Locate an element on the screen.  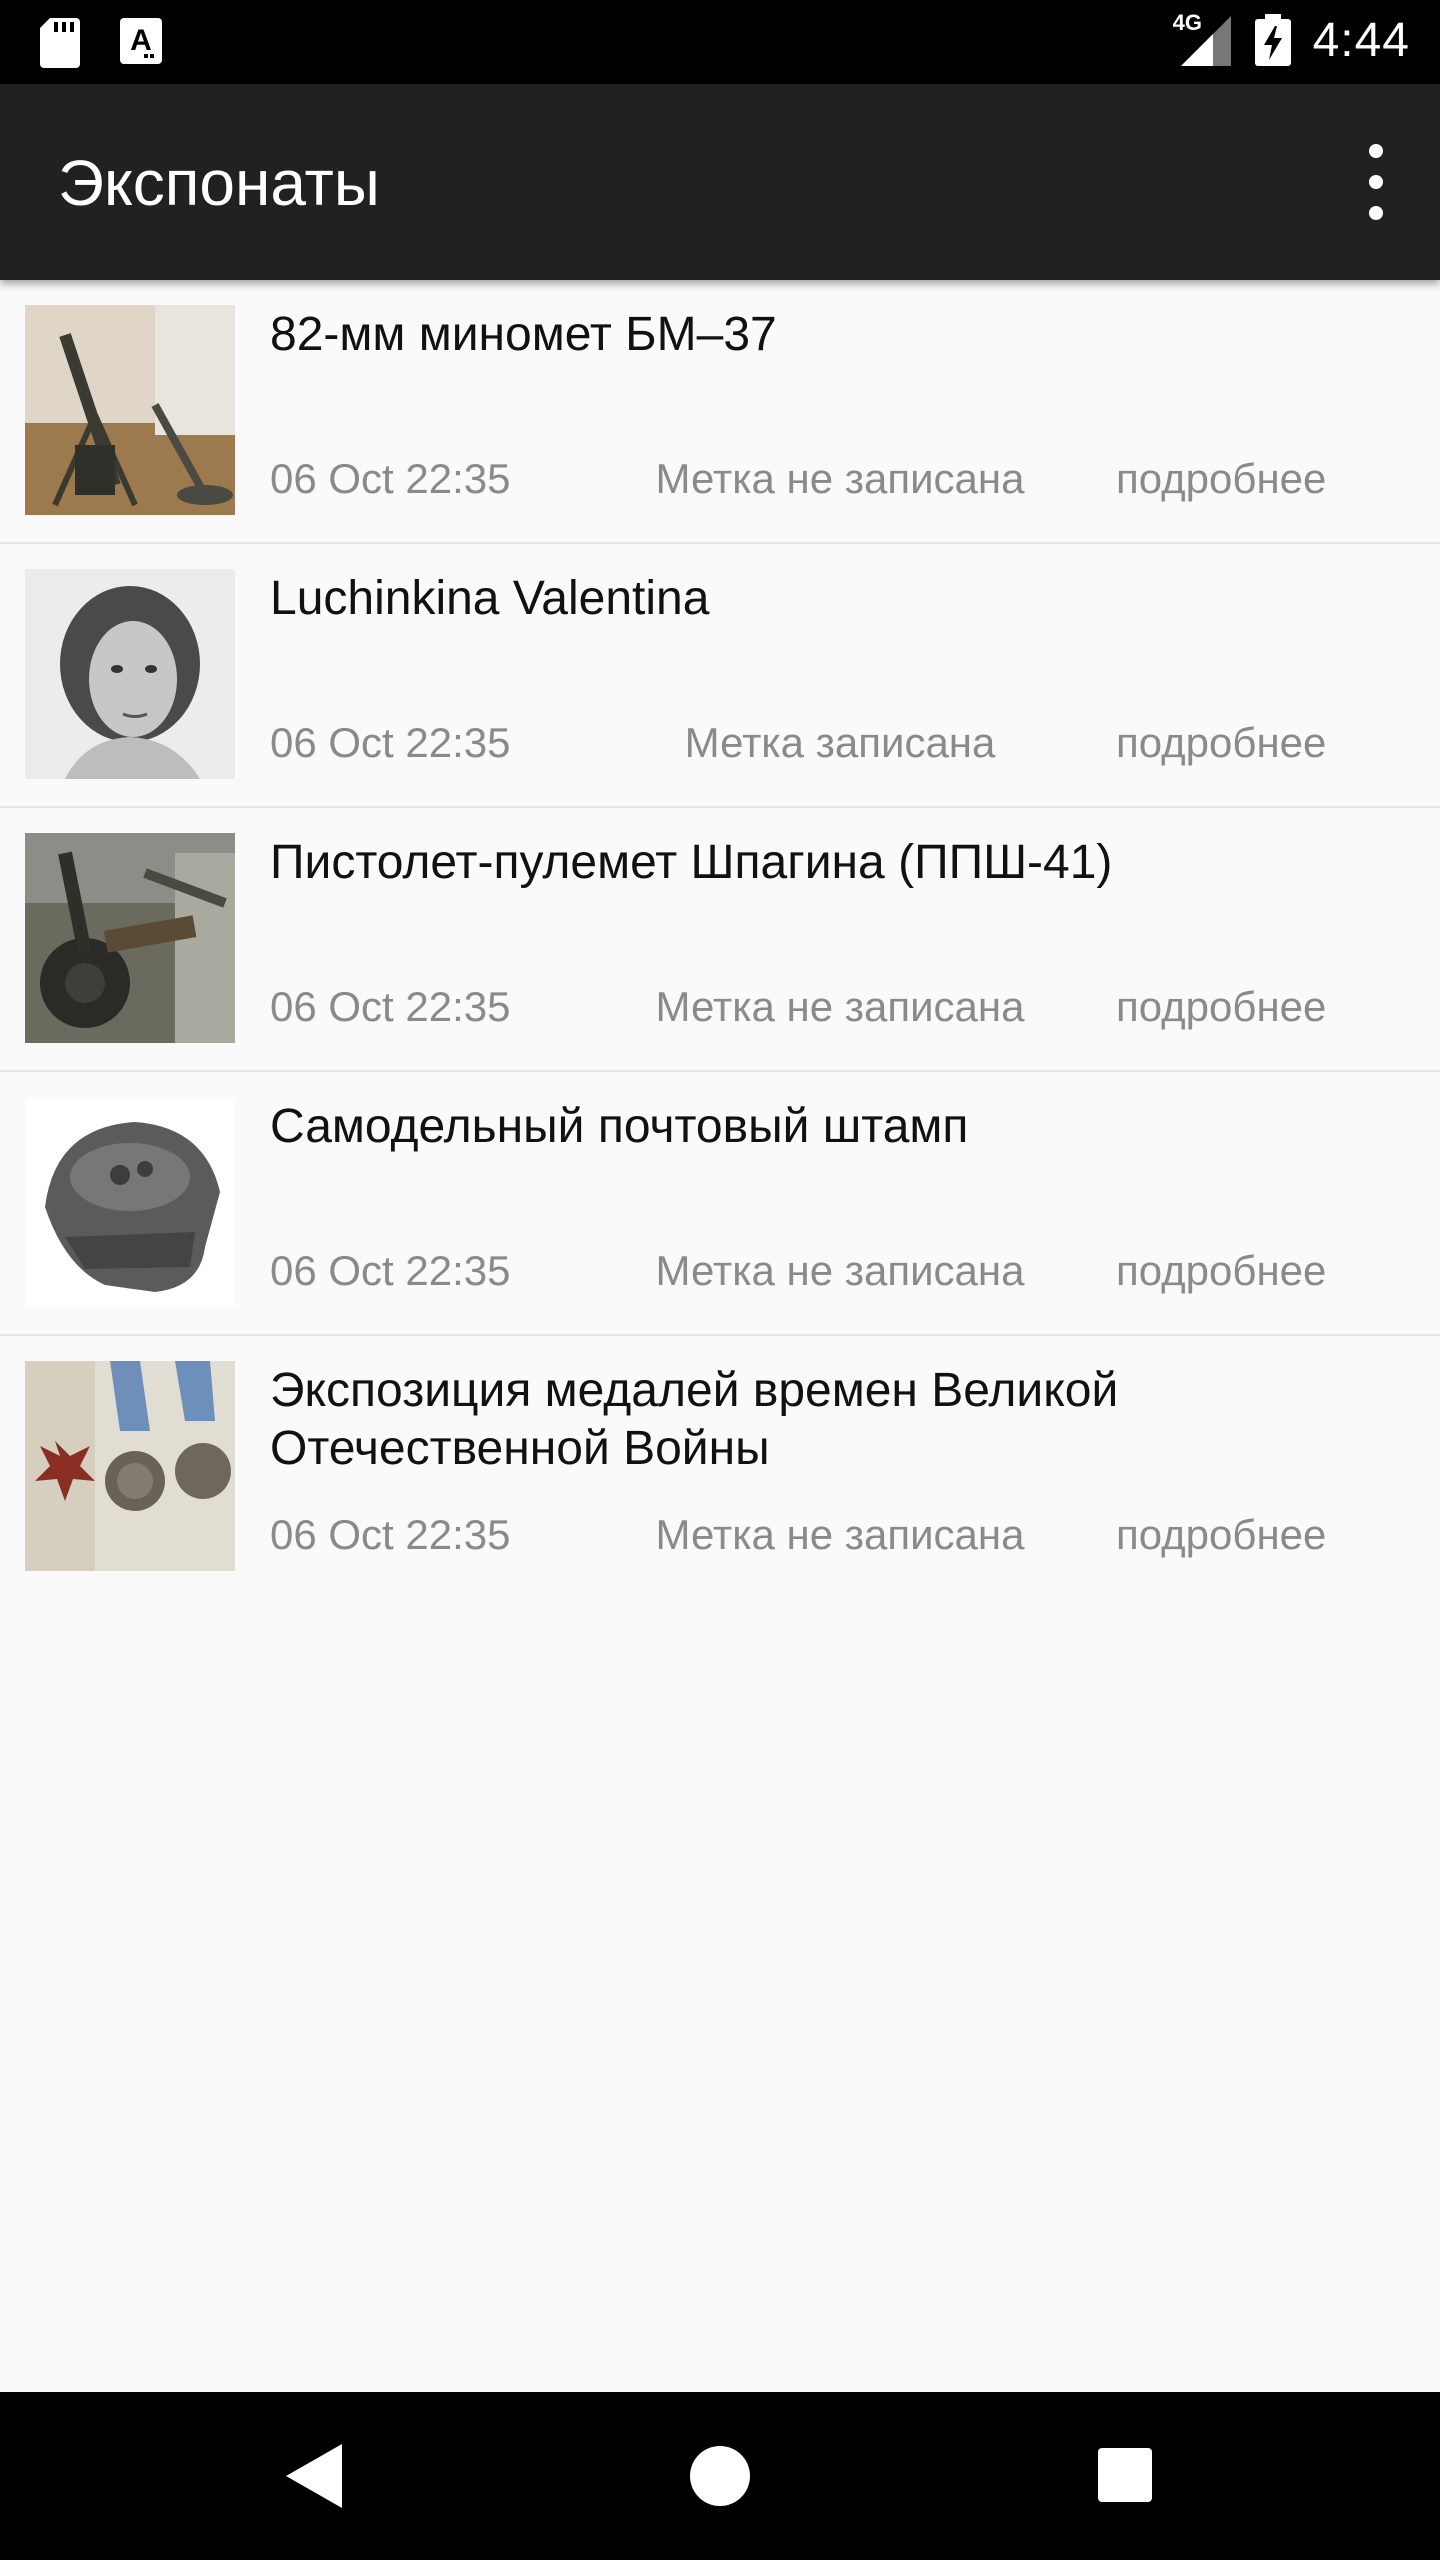
exhibit-title: Самодельный почтовый штамп is located at coordinates (619, 1126).